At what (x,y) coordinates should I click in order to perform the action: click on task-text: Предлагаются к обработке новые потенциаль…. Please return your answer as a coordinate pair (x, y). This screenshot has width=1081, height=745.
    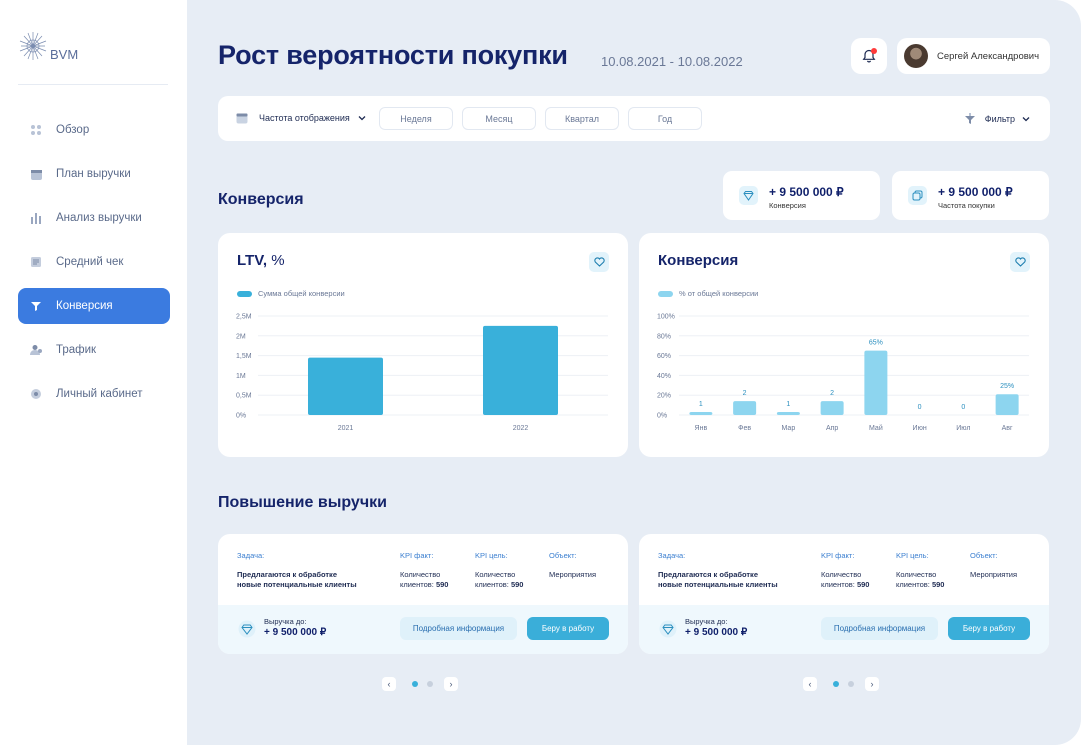
    Looking at the image, I should click on (718, 580).